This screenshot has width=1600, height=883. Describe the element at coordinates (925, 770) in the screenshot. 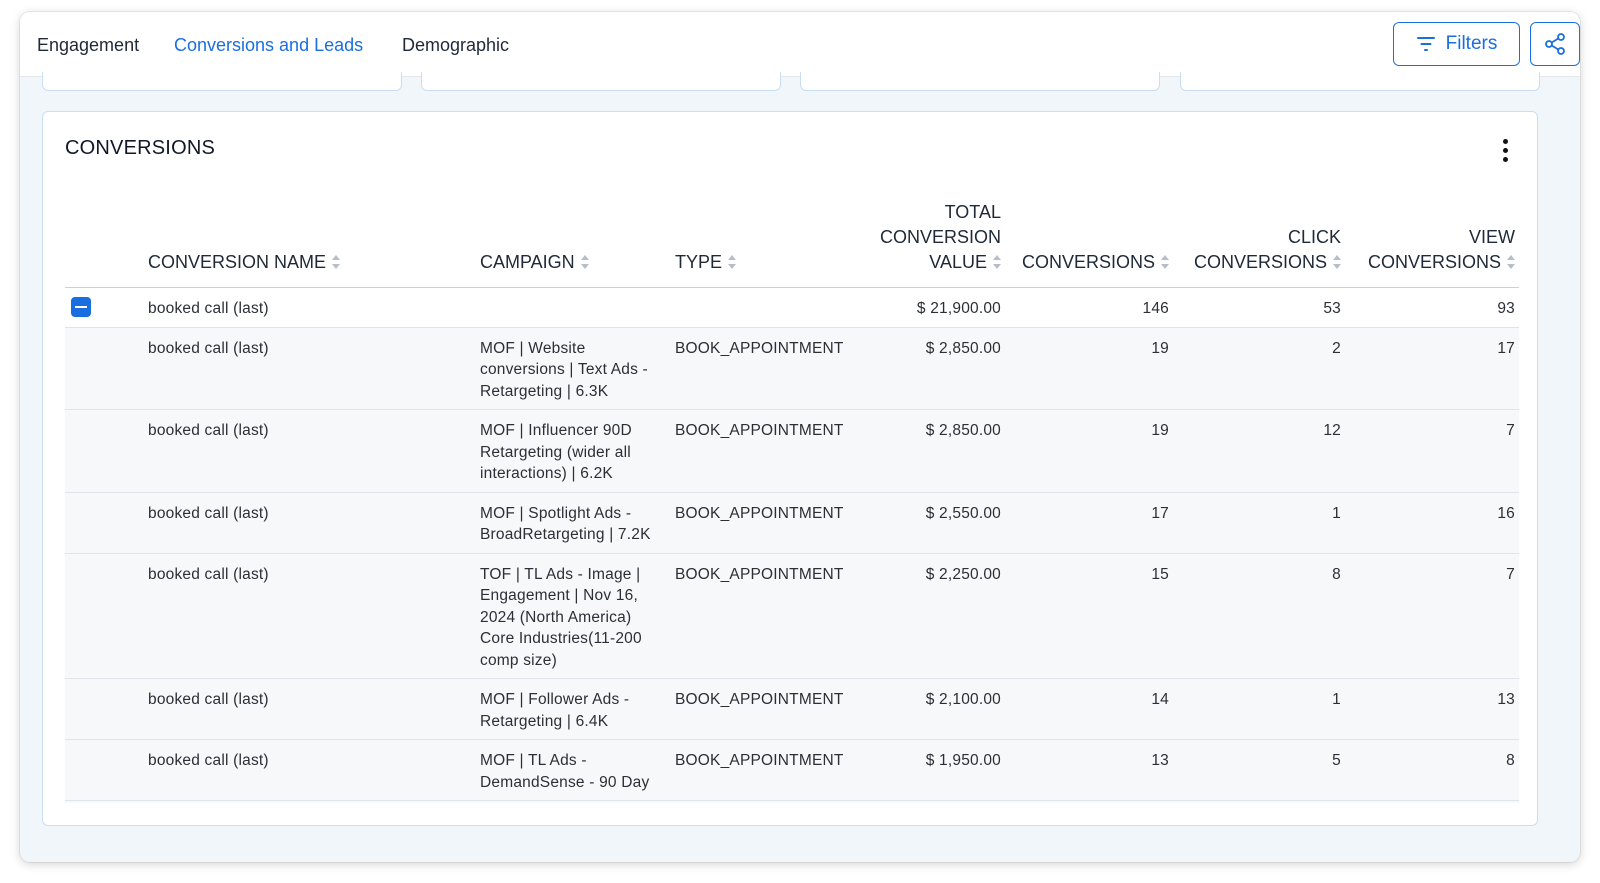

I see `cell-total-value: $ 1,950.00` at that location.